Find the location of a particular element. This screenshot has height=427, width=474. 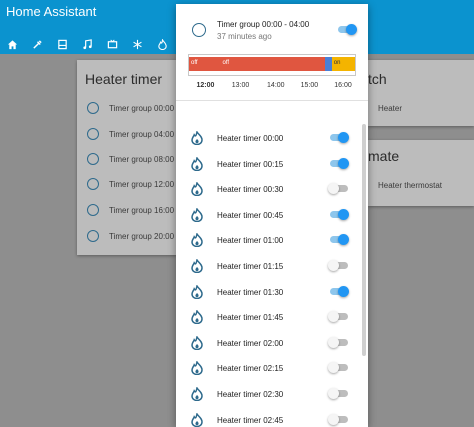

list-item: Heater timer 02:30 is located at coordinates (267, 393).